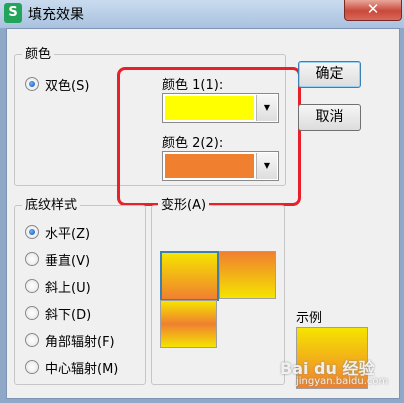  Describe the element at coordinates (56, 15) in the screenshot. I see `window-title: 填充效果` at that location.